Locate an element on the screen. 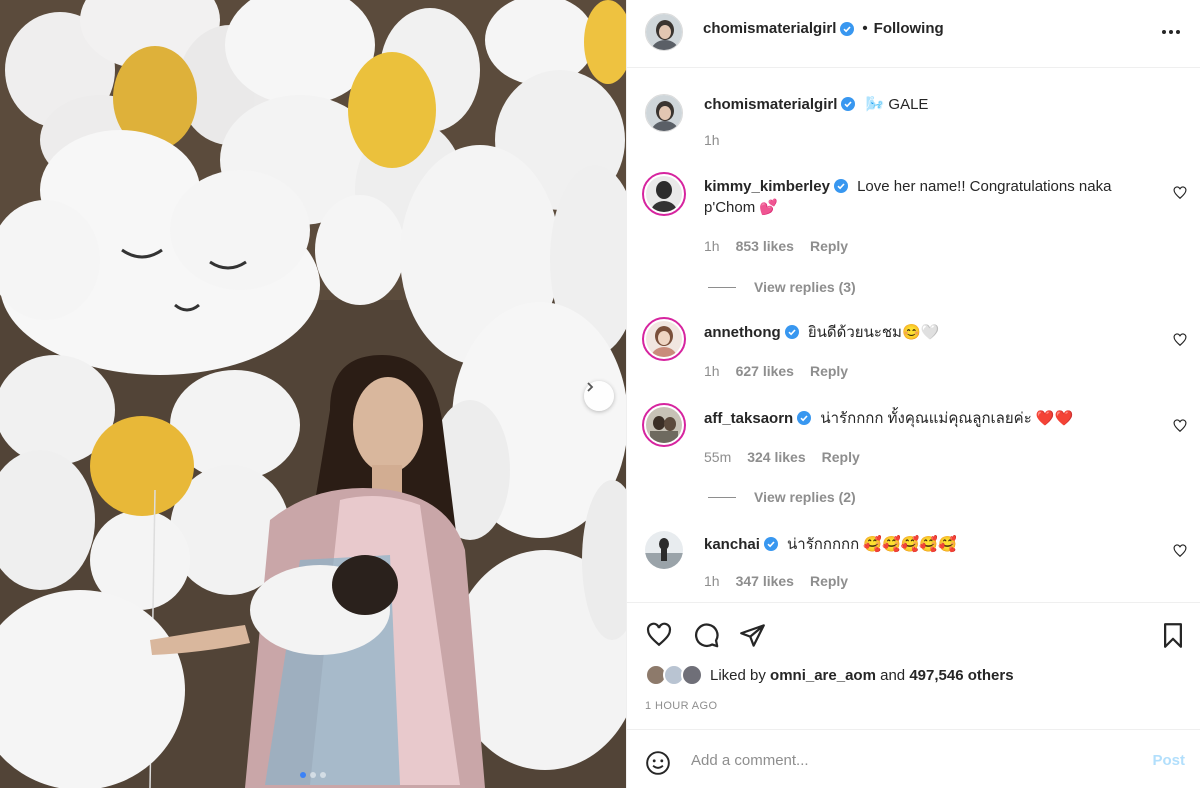  bookmark-icon is located at coordinates (1173, 635).